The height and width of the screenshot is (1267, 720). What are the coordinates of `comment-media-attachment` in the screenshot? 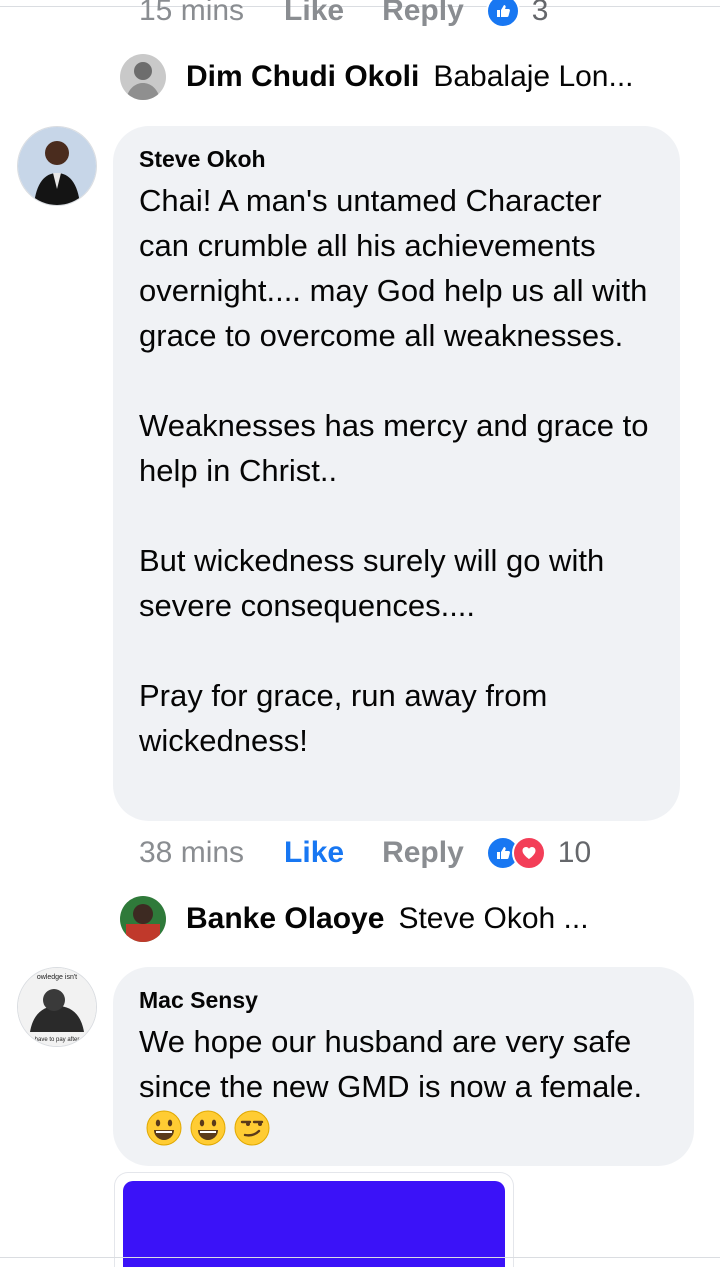 It's located at (314, 1219).